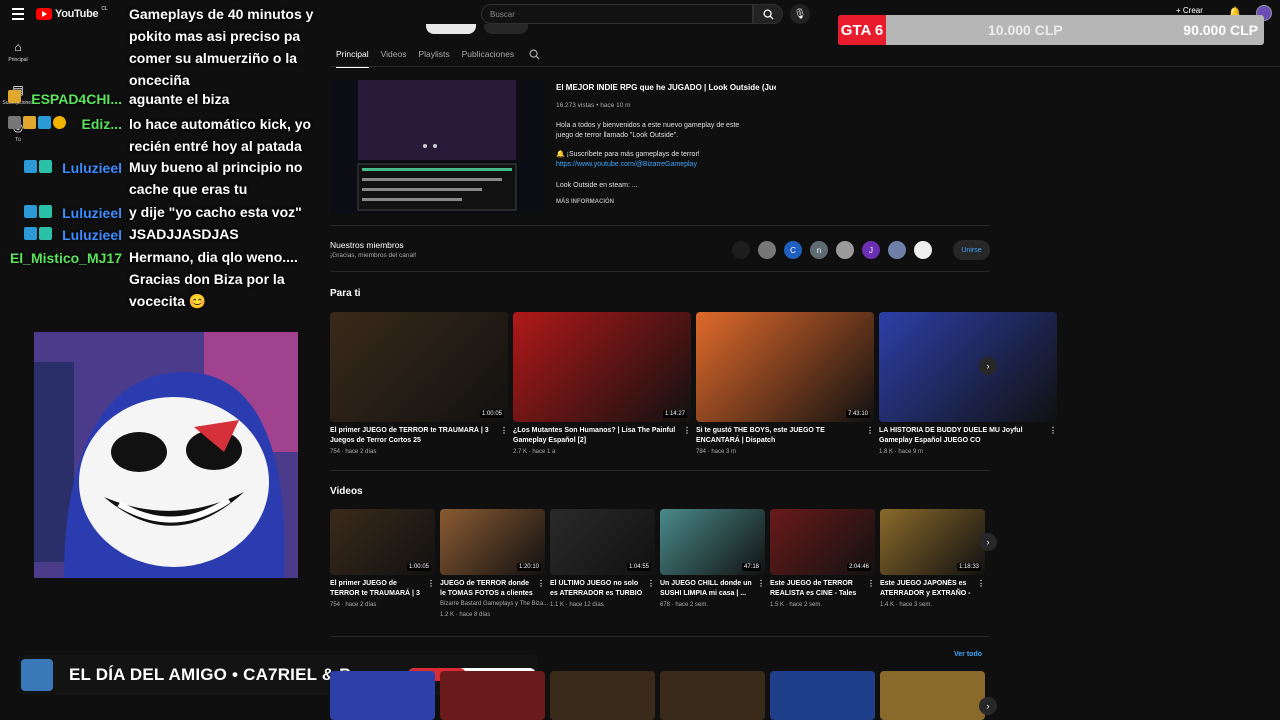 The image size is (1280, 720). I want to click on featured-game-scene, so click(437, 146).